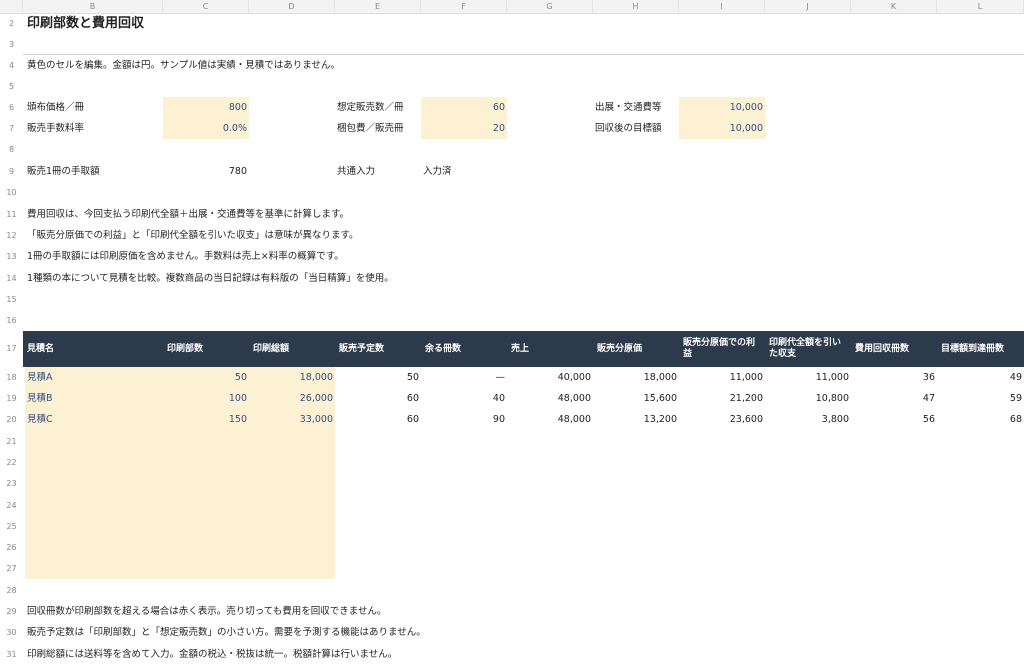 This screenshot has width=1024, height=665. Describe the element at coordinates (894, 377) in the screenshot. I see `table-cell: 36` at that location.